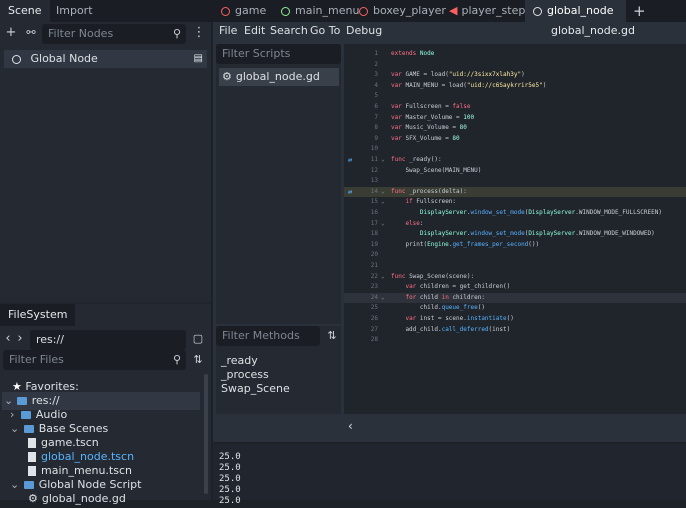 The width and height of the screenshot is (686, 508). What do you see at coordinates (515, 308) in the screenshot?
I see `code-line: 25 child.queue_free()` at bounding box center [515, 308].